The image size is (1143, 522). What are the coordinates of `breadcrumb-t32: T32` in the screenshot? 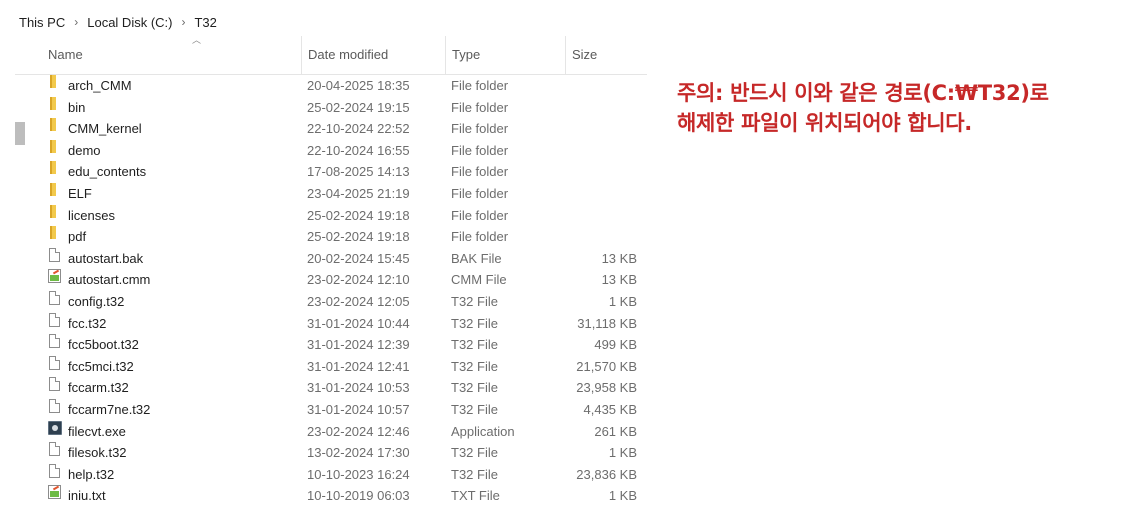 It's located at (205, 22).